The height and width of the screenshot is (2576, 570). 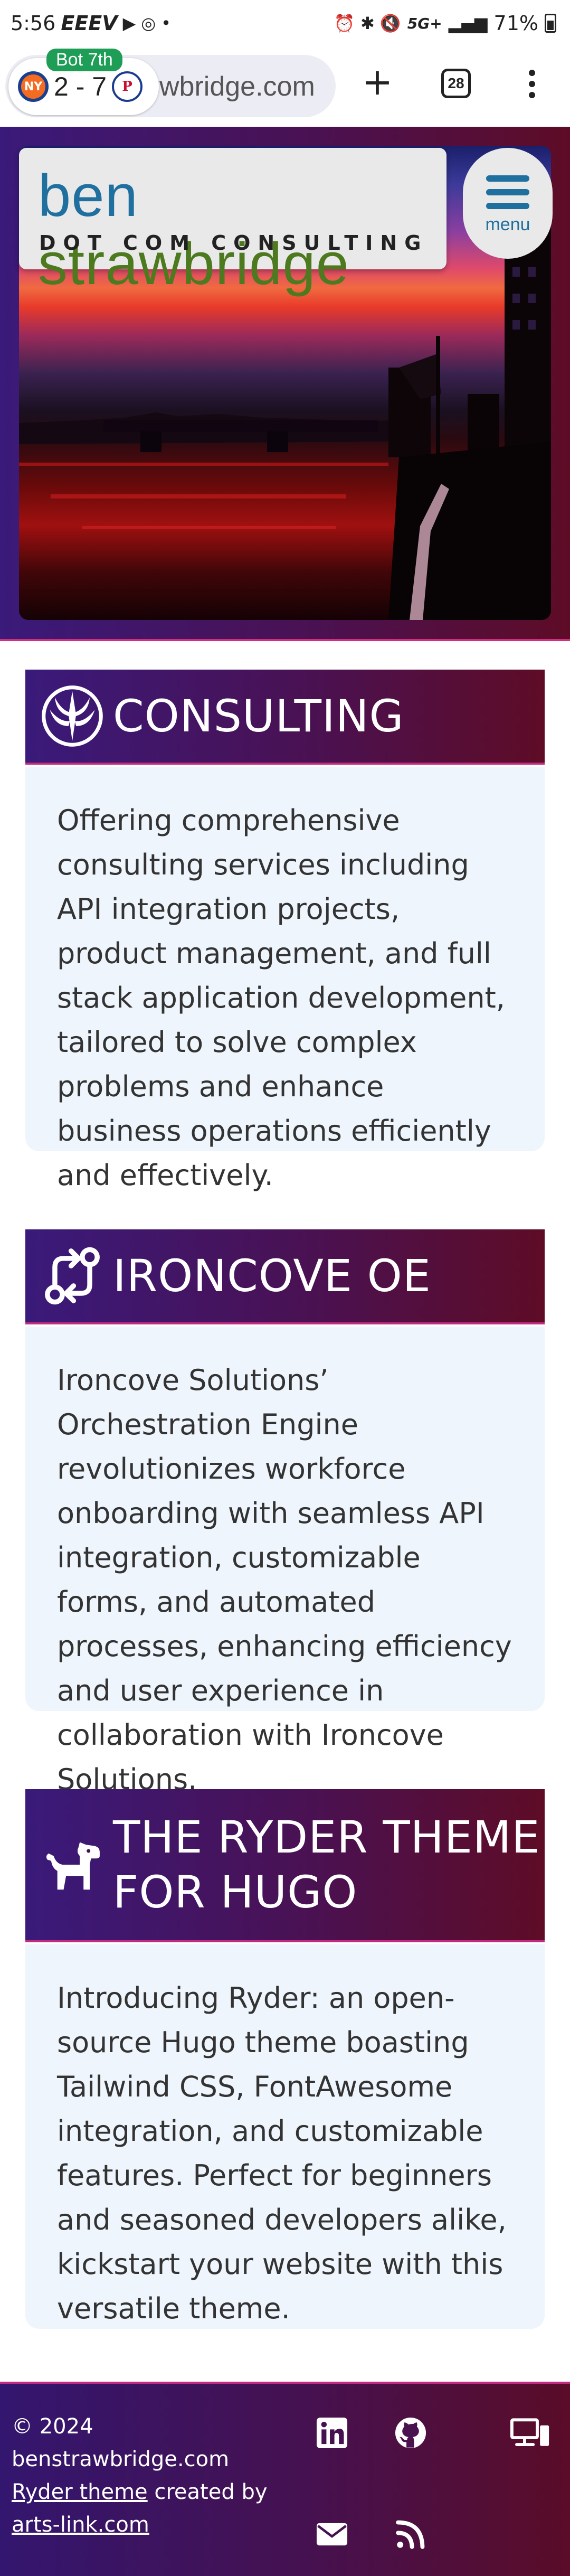 What do you see at coordinates (148, 23) in the screenshot?
I see `sync-icon: ◎` at bounding box center [148, 23].